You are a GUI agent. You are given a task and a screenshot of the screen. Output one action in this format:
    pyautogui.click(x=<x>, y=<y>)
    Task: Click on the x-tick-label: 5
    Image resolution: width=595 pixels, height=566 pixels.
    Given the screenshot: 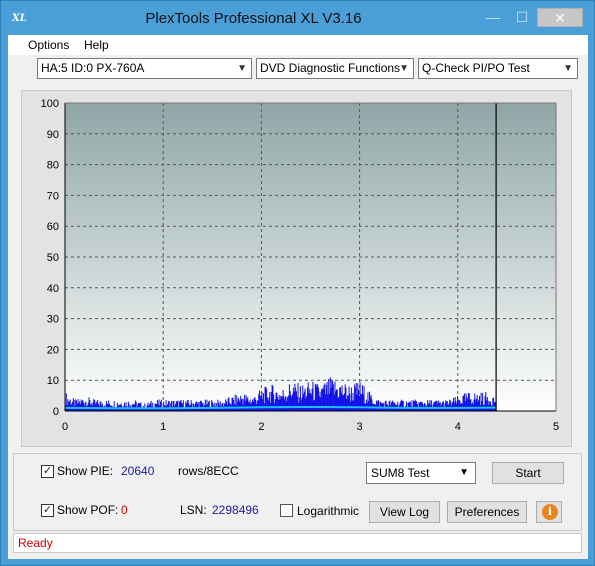 What is the action you would take?
    pyautogui.click(x=556, y=427)
    